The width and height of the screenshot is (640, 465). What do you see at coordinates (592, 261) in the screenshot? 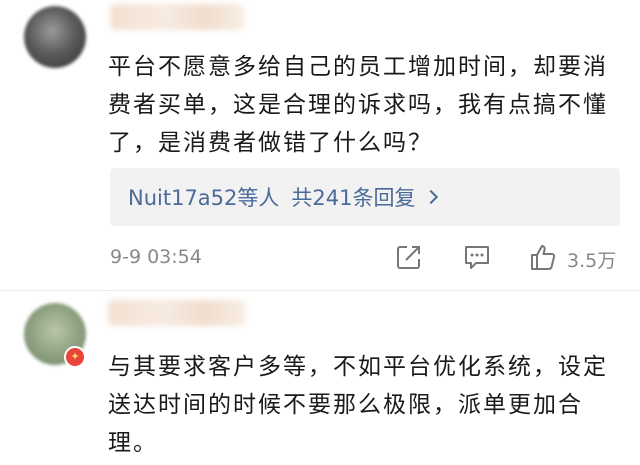
I see `like-count: 3.5万` at bounding box center [592, 261].